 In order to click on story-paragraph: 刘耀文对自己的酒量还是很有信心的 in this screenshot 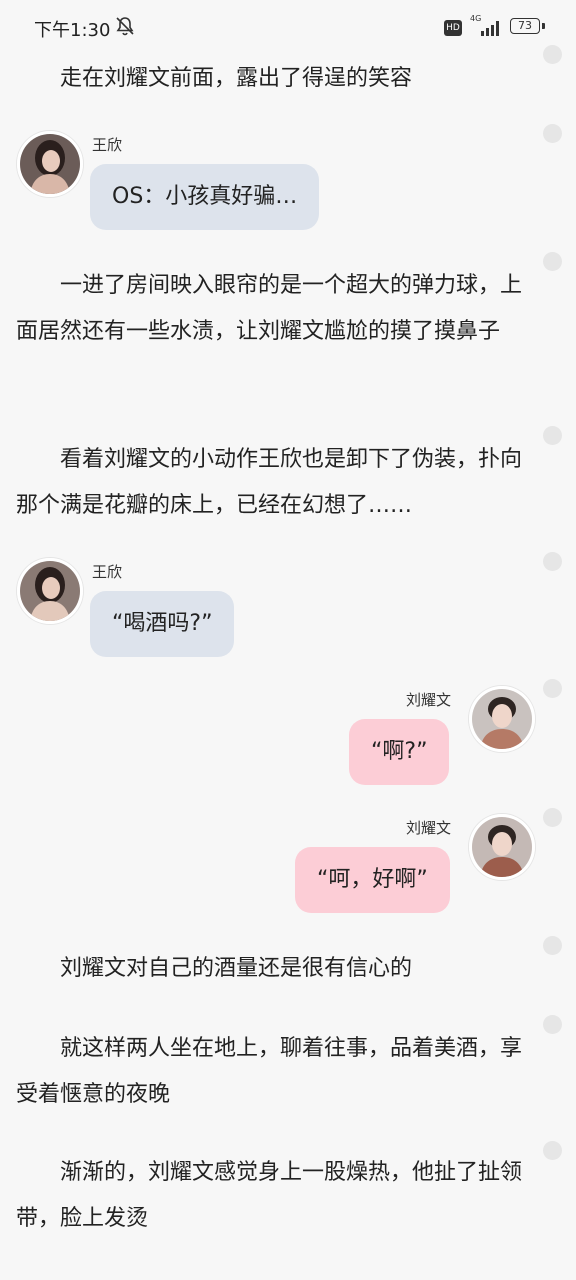, I will do `click(236, 968)`.